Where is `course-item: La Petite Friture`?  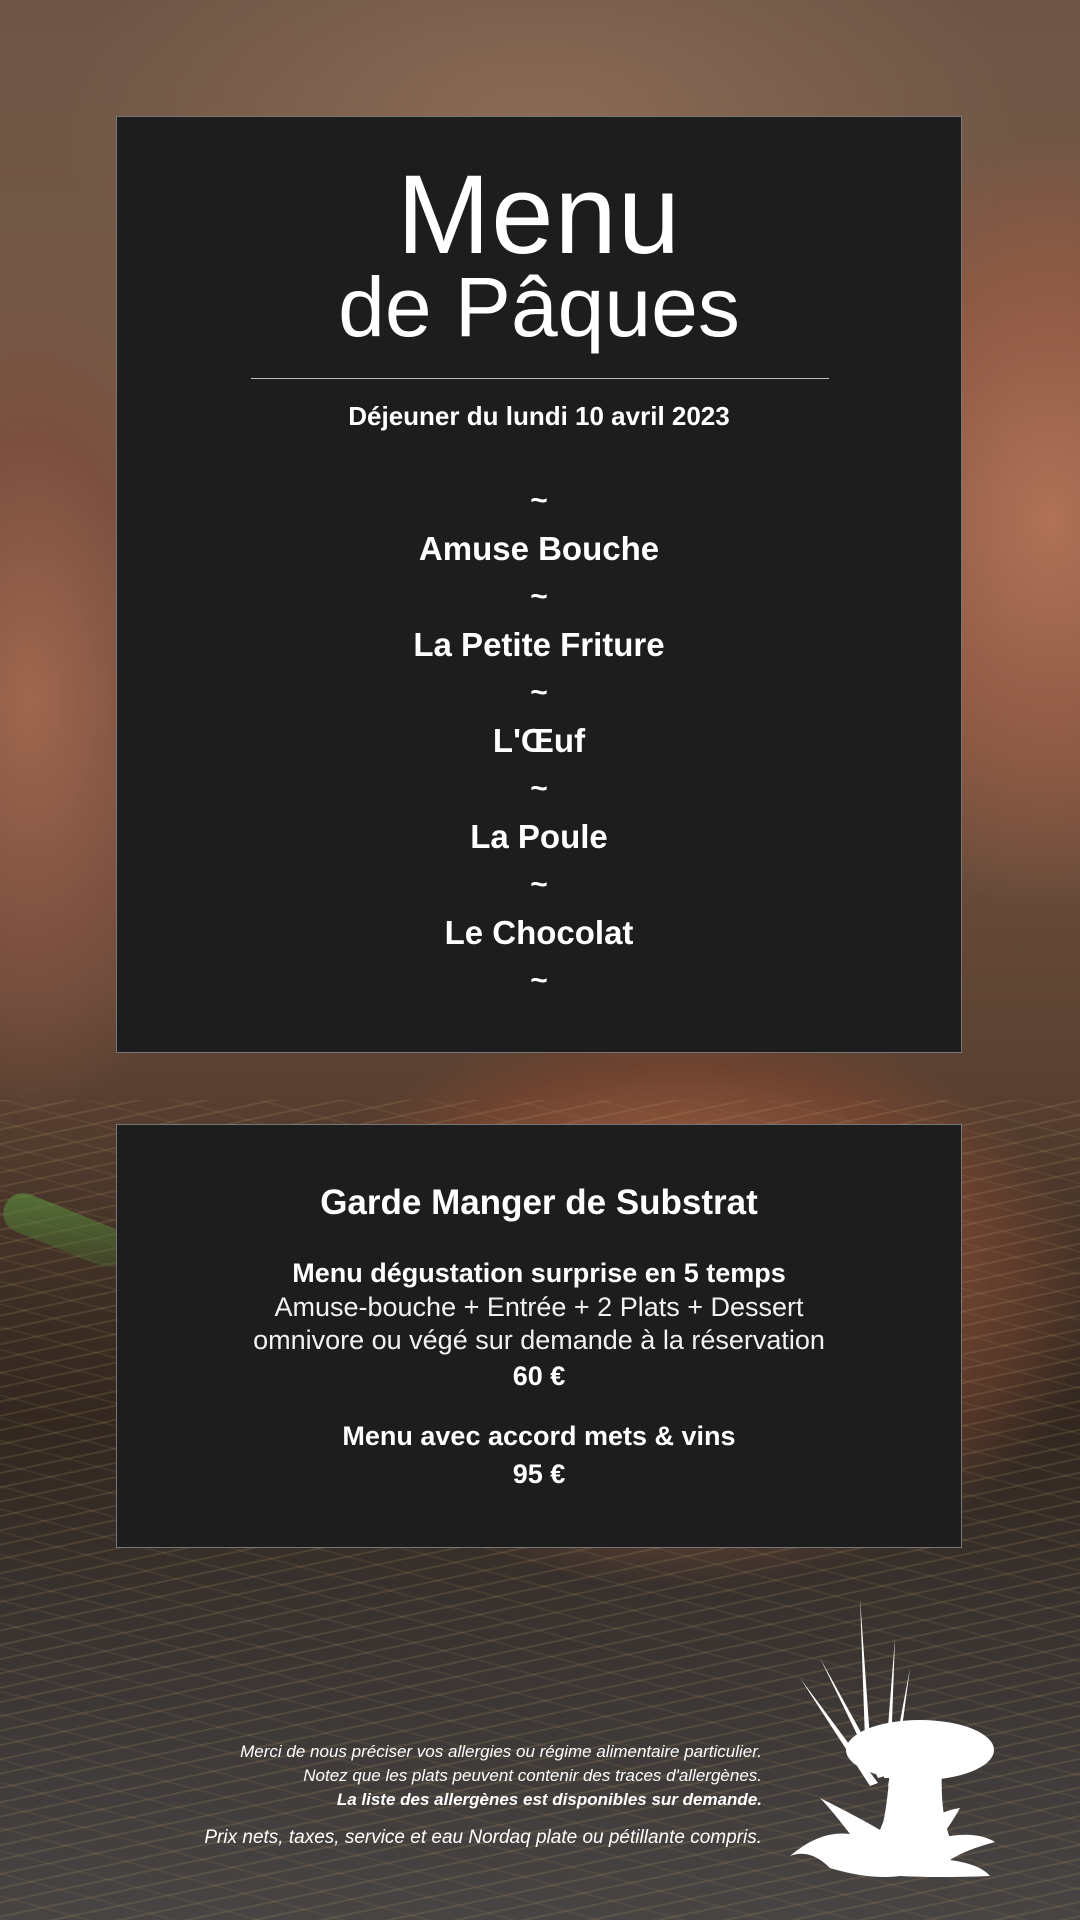
course-item: La Petite Friture is located at coordinates (539, 644).